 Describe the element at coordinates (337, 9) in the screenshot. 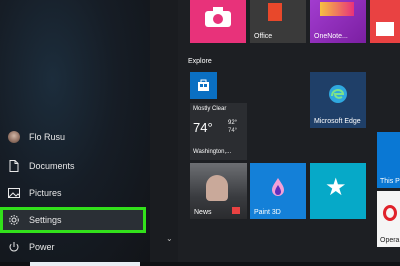

I see `onenote-icon` at that location.